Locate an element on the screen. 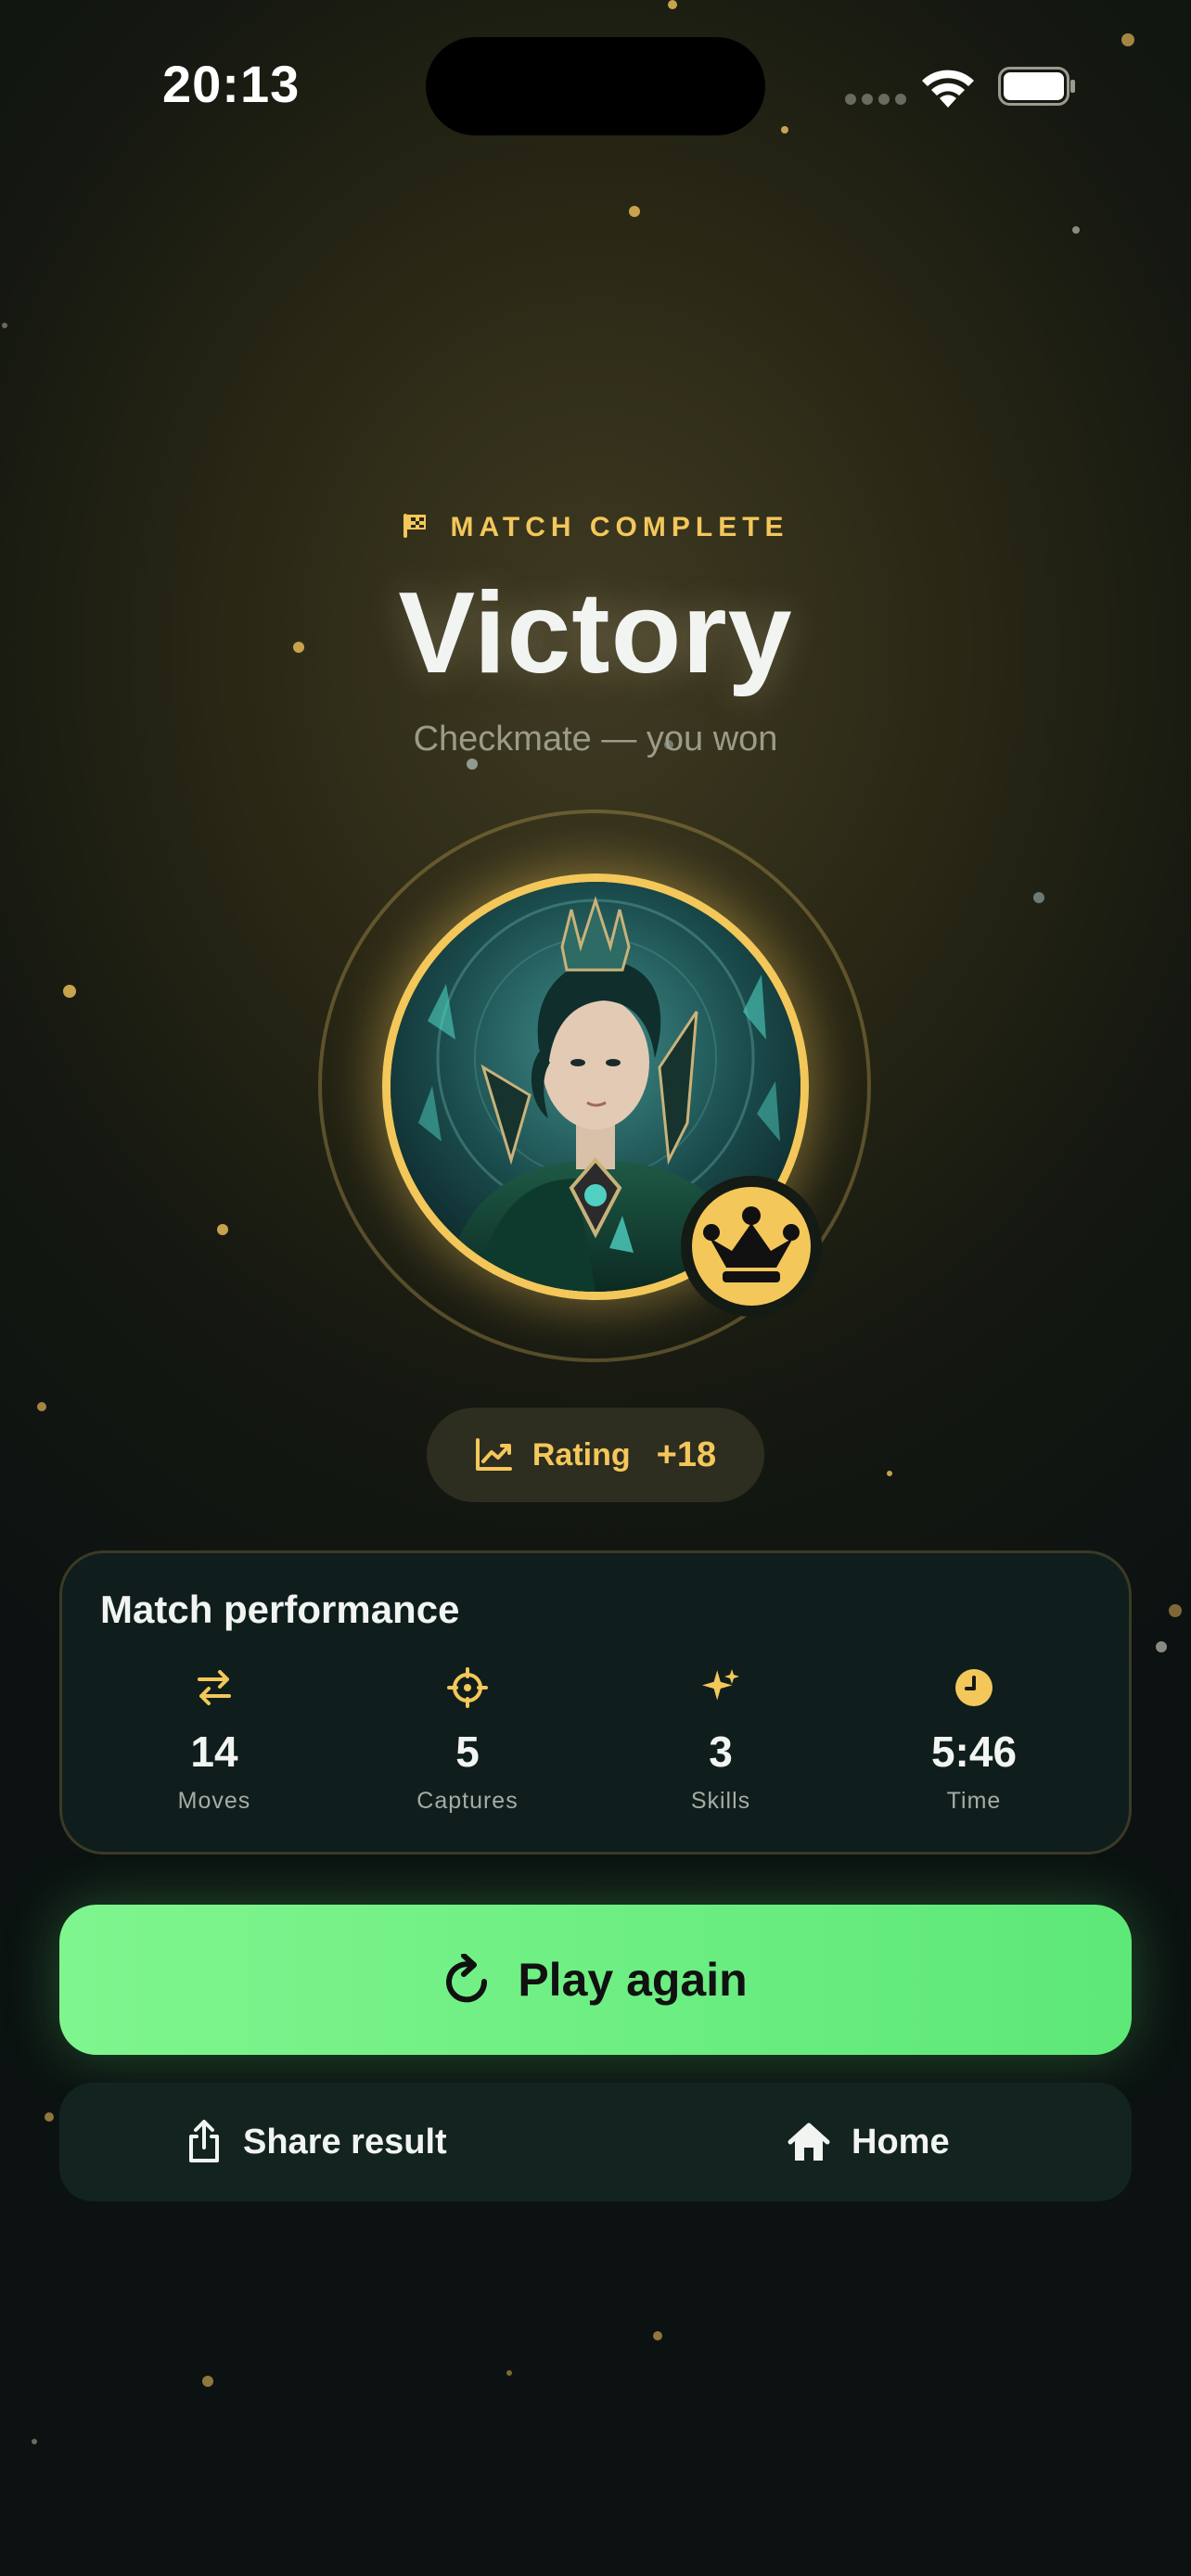 The height and width of the screenshot is (2576, 1191). play-again-label: Play again is located at coordinates (633, 1980).